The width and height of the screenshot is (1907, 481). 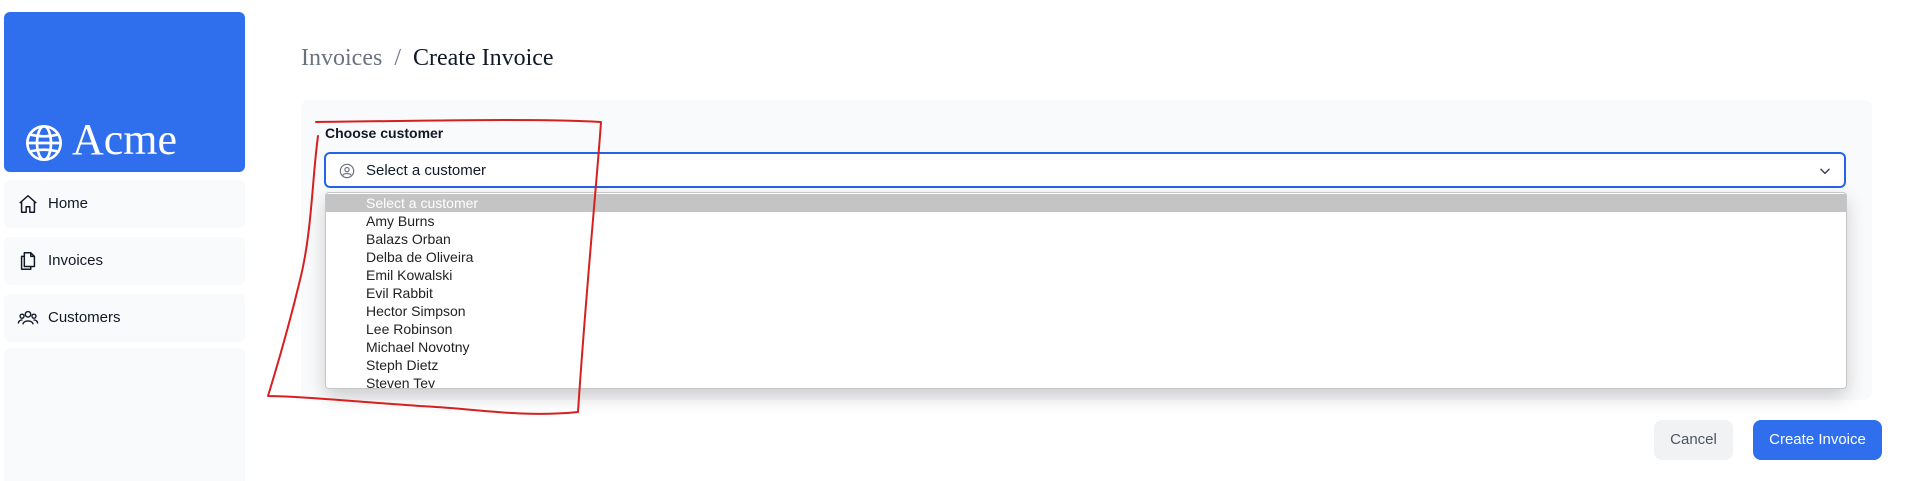 What do you see at coordinates (1825, 171) in the screenshot?
I see `chevron-down-icon` at bounding box center [1825, 171].